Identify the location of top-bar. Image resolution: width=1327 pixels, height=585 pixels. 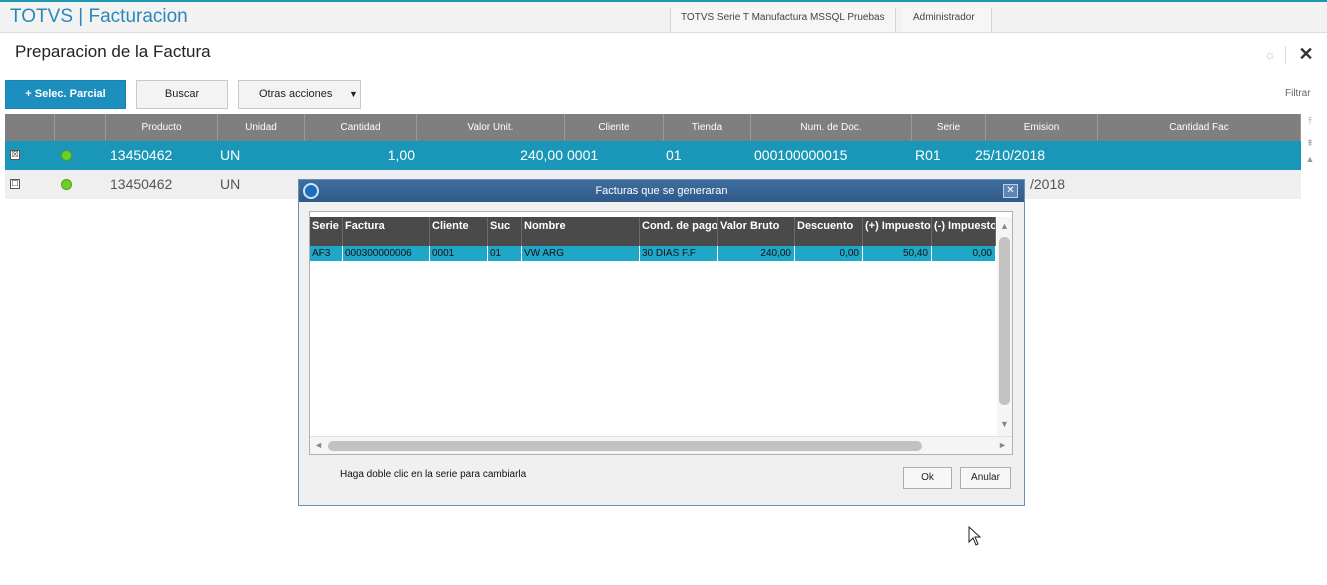
(663, 16).